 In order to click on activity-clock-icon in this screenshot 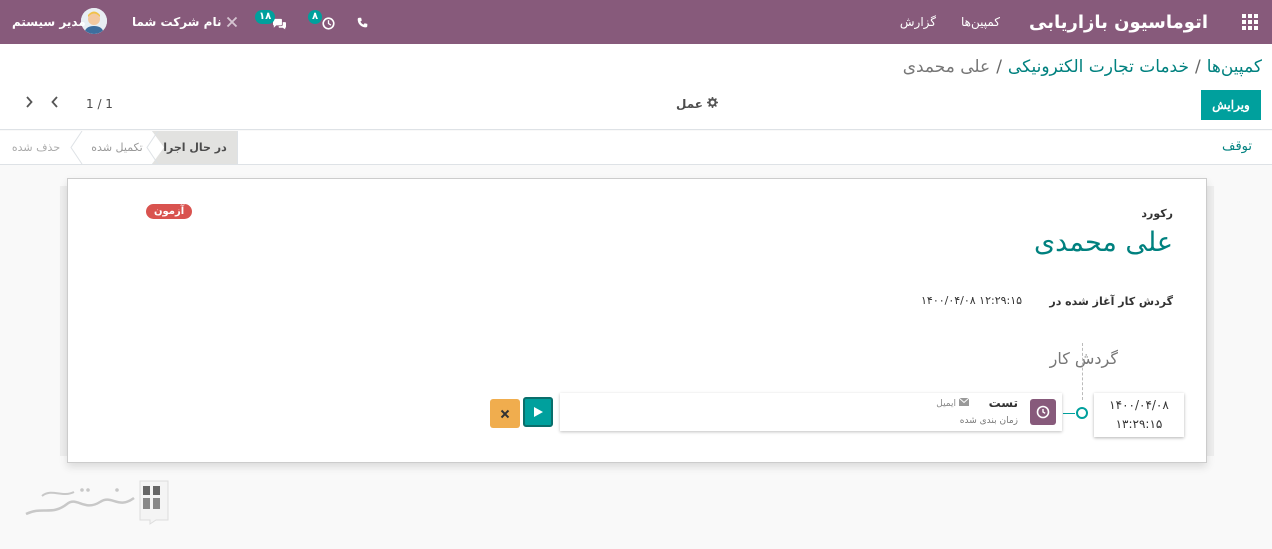, I will do `click(328, 23)`.